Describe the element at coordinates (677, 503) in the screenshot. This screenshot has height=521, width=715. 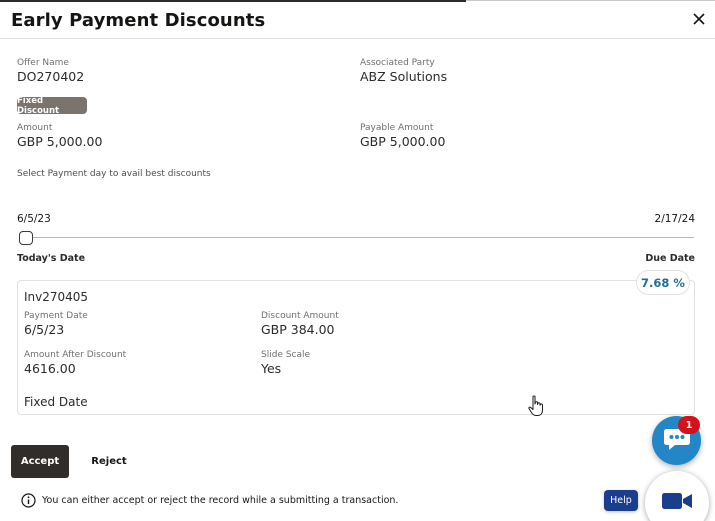
I see `video-camera-icon` at that location.